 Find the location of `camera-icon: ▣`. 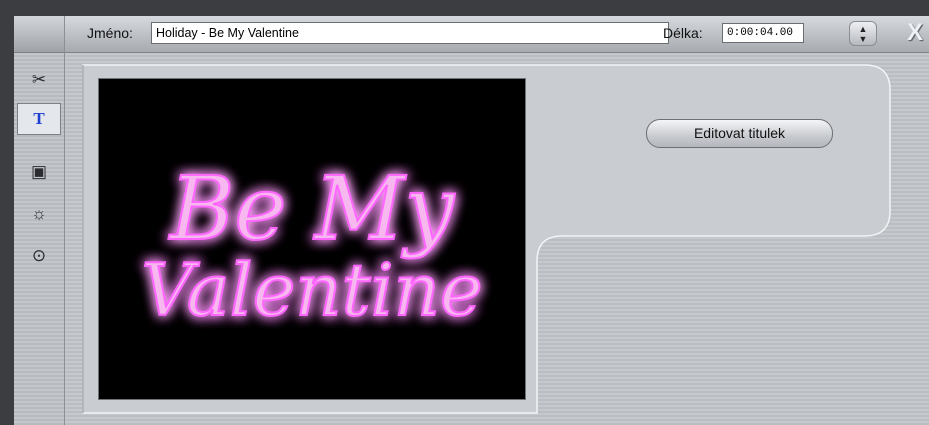

camera-icon: ▣ is located at coordinates (39, 171).